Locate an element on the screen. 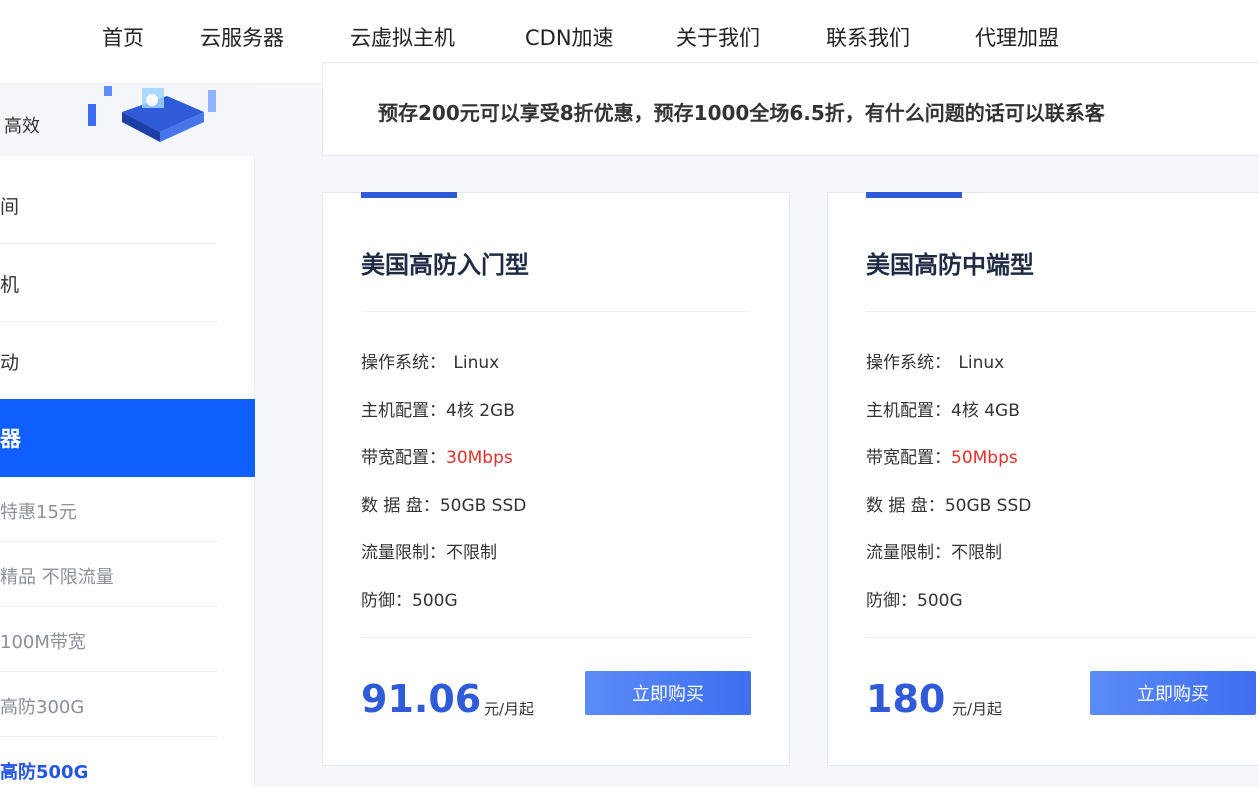 This screenshot has height=787, width=1259. nav-cdn: CDN加速 is located at coordinates (569, 37).